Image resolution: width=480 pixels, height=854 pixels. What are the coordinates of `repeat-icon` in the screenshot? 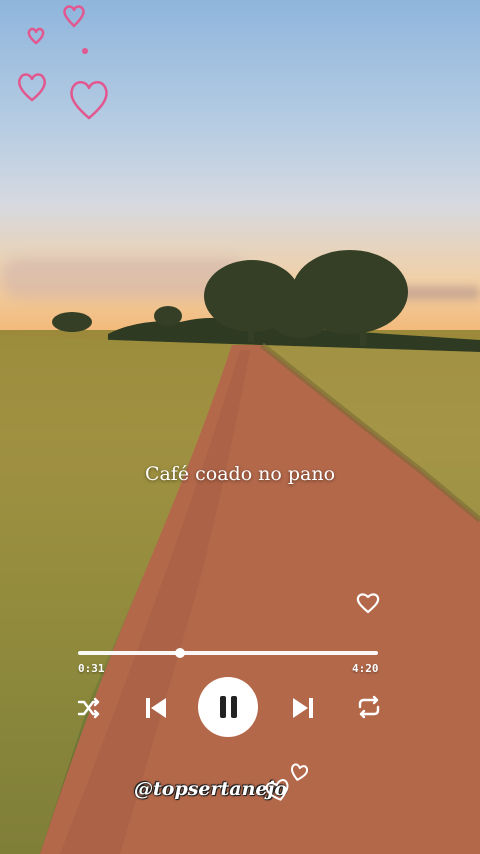 It's located at (369, 707).